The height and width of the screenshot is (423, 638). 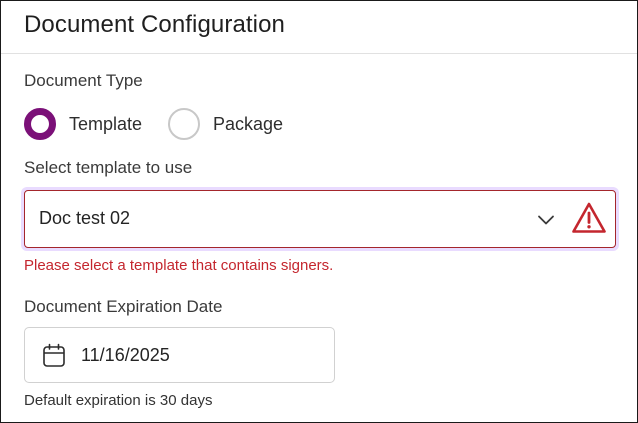 I want to click on radio-package-indicator, so click(x=184, y=124).